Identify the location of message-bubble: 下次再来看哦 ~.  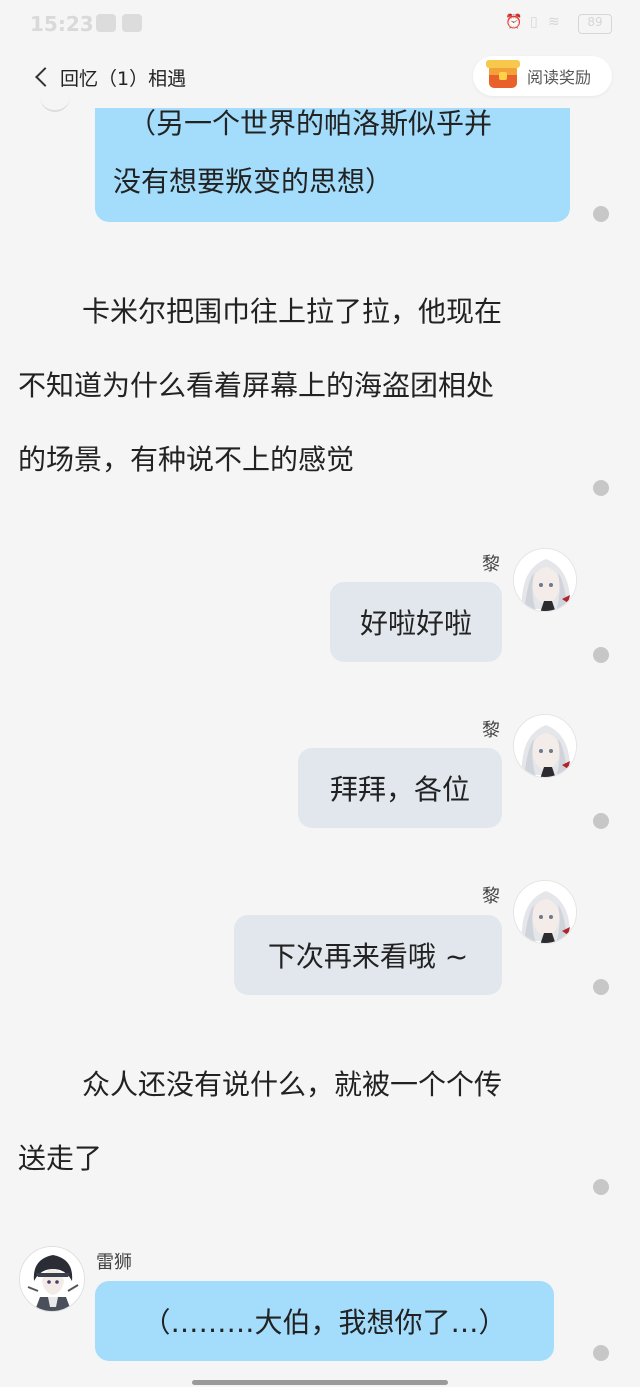
(368, 955).